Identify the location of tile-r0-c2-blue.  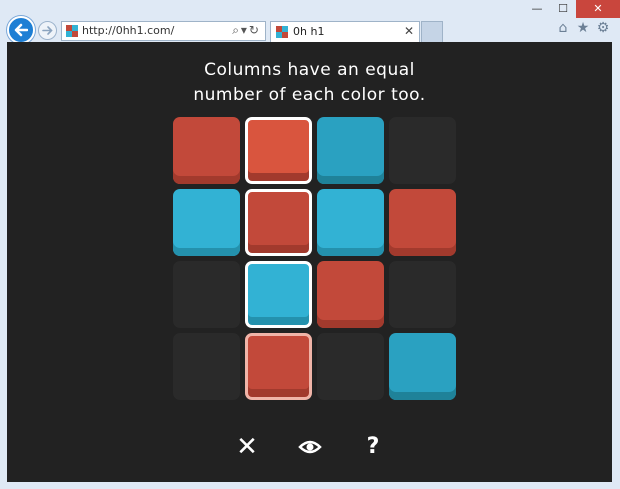
(350, 150).